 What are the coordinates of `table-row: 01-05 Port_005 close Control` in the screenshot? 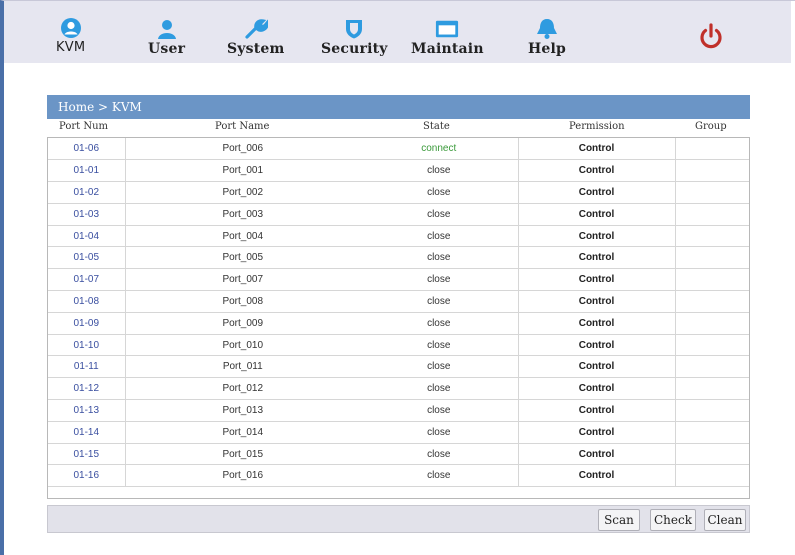 It's located at (398, 258).